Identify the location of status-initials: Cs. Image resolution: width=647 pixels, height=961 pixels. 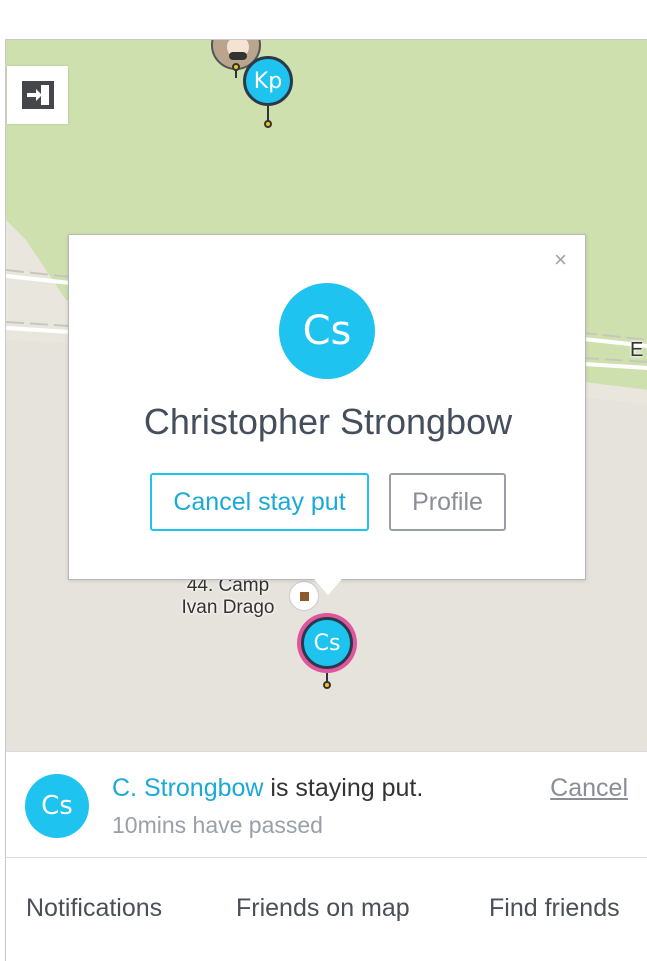
(57, 806).